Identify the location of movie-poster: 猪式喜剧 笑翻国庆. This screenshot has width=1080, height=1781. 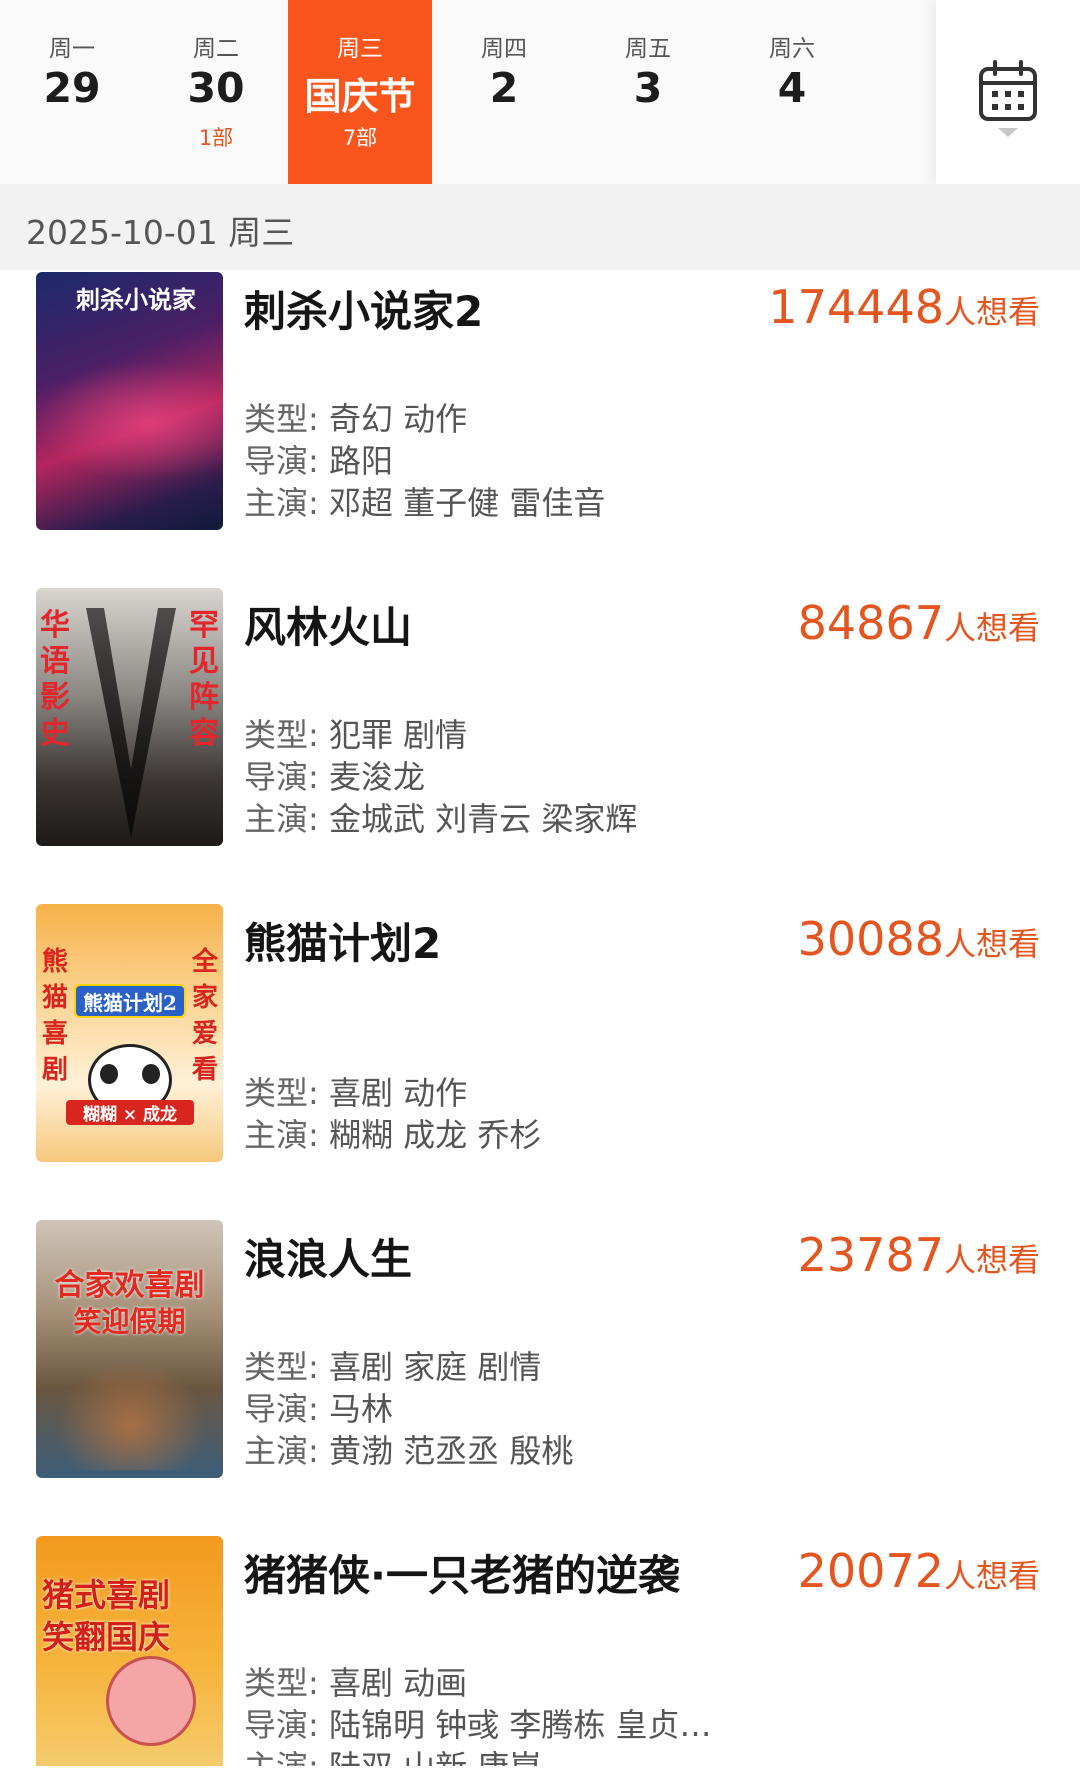
(129, 1651).